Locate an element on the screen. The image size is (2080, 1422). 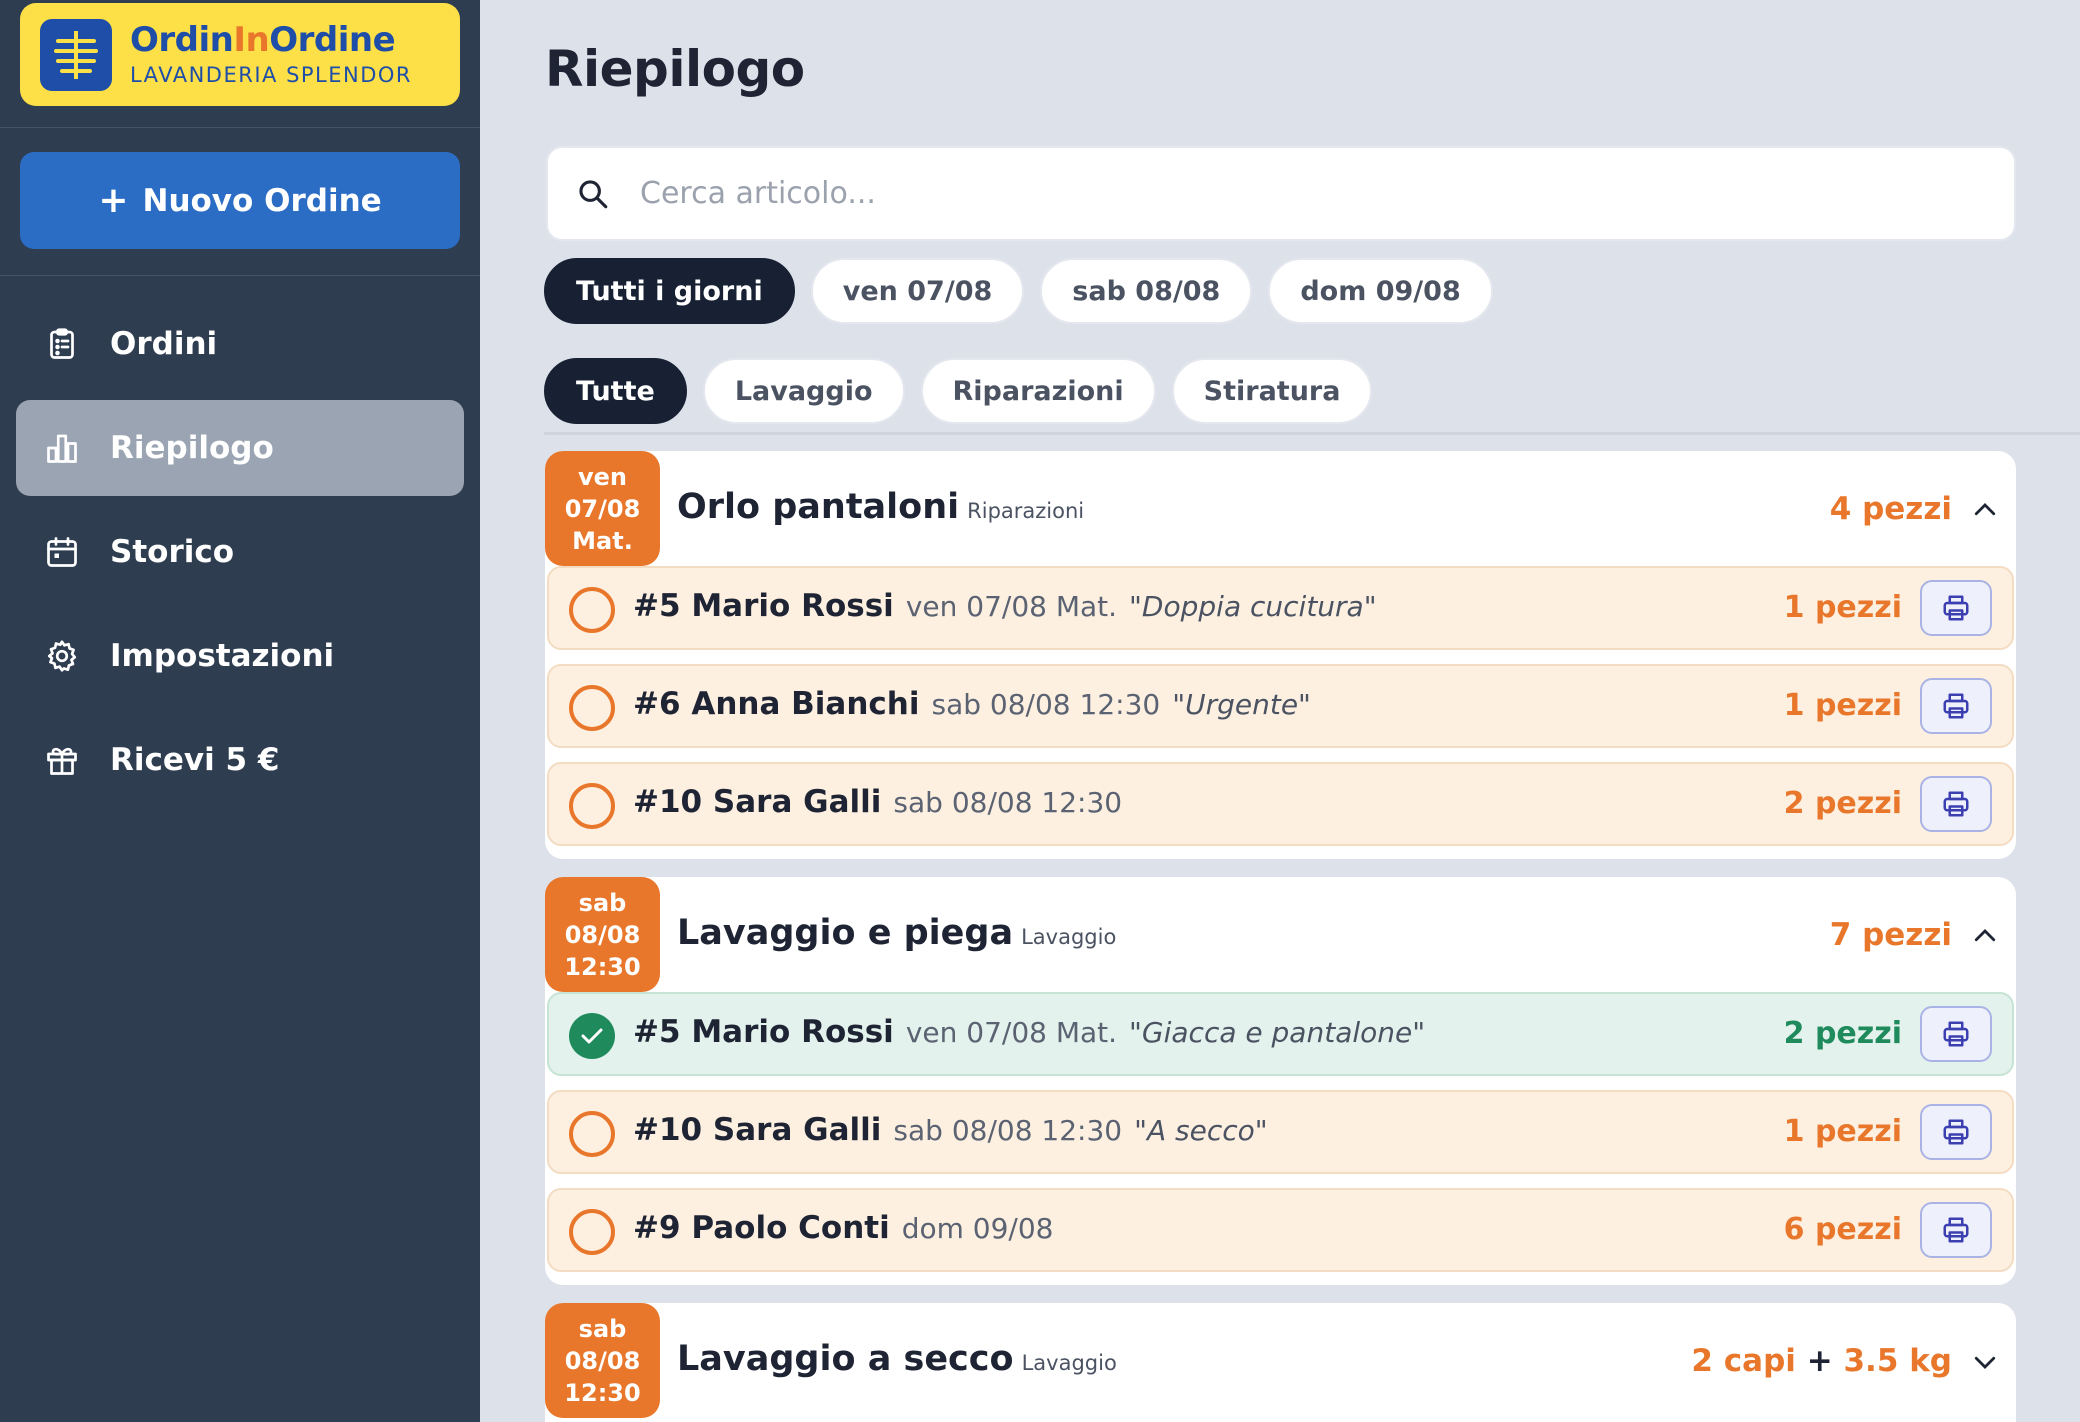
category-filter-bar: Tutte Lavaggio Riparazioni Stiratura is located at coordinates (958, 391).